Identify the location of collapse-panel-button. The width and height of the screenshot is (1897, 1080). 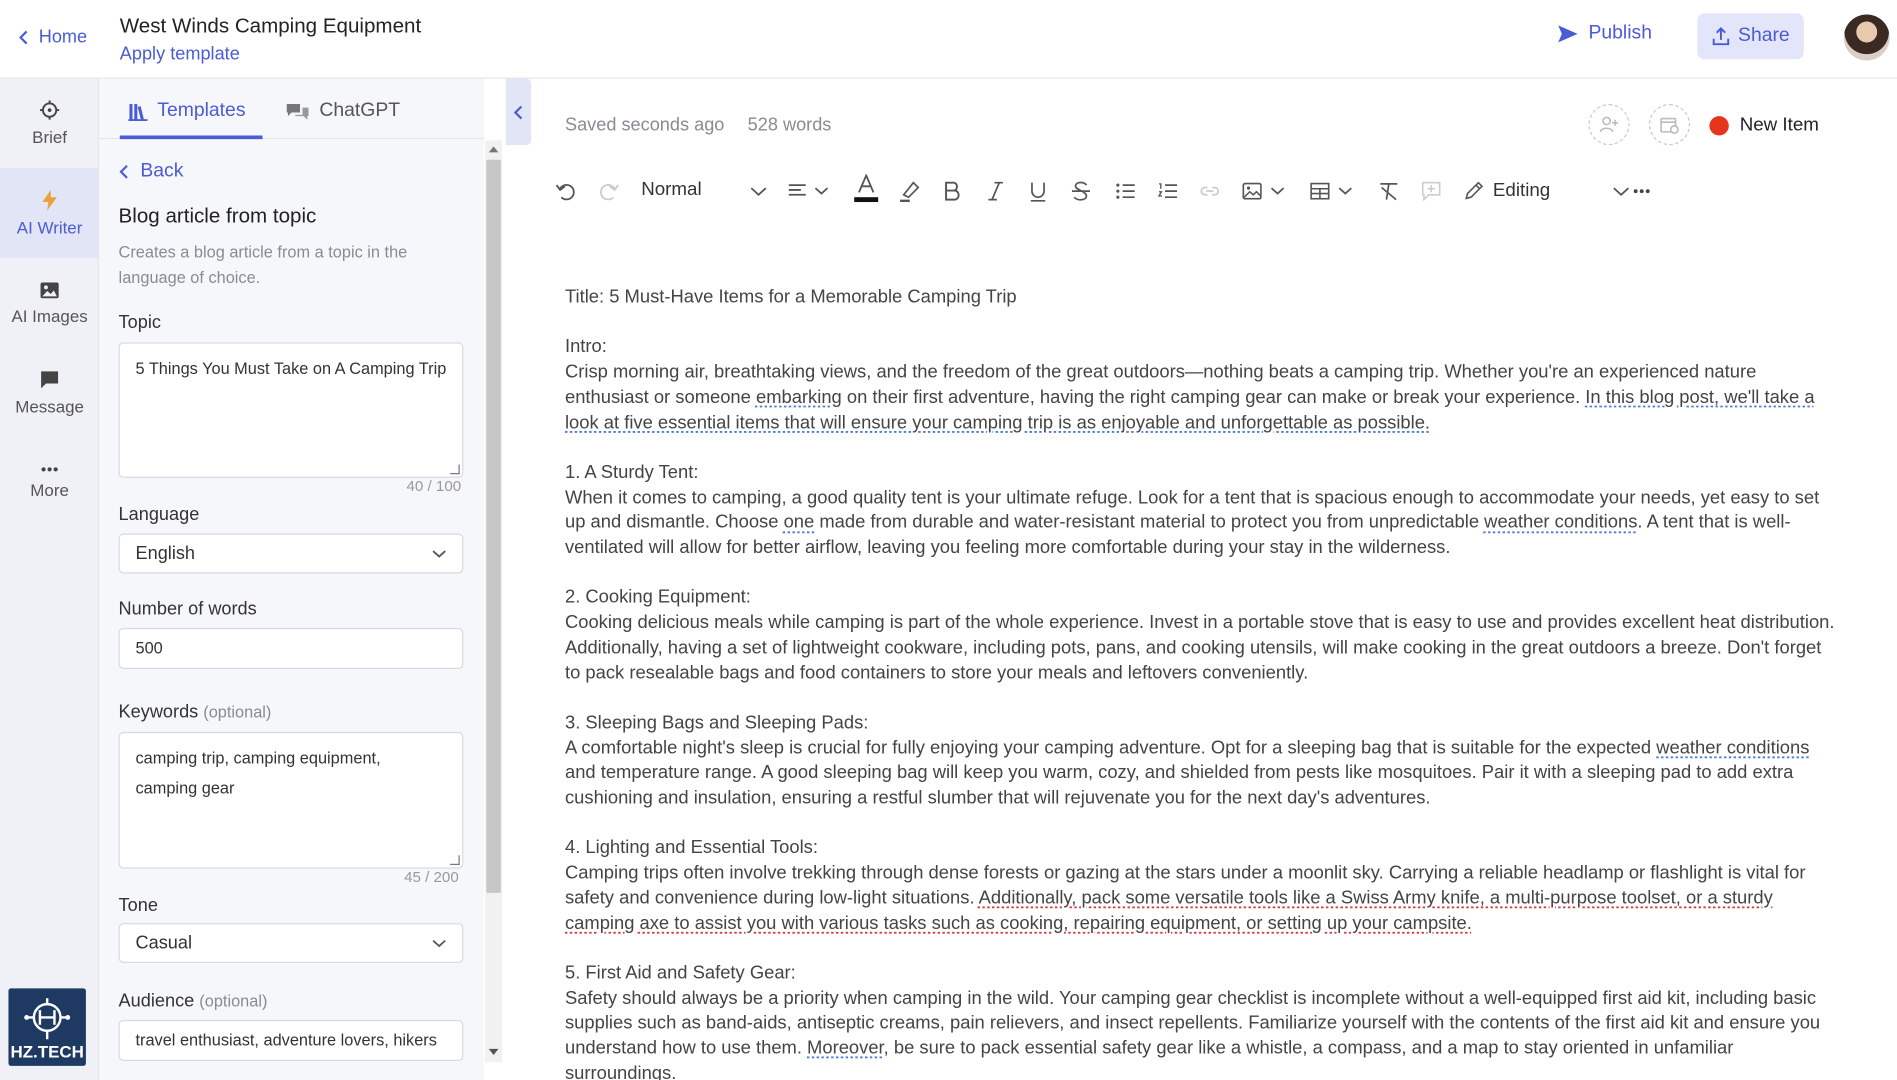
(518, 112).